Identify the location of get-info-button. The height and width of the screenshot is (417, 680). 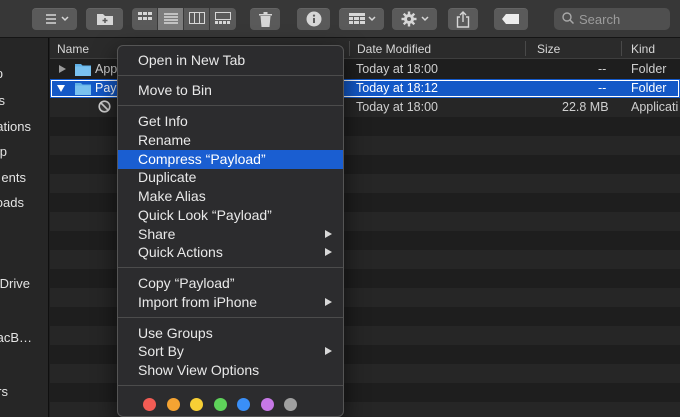
(313, 19).